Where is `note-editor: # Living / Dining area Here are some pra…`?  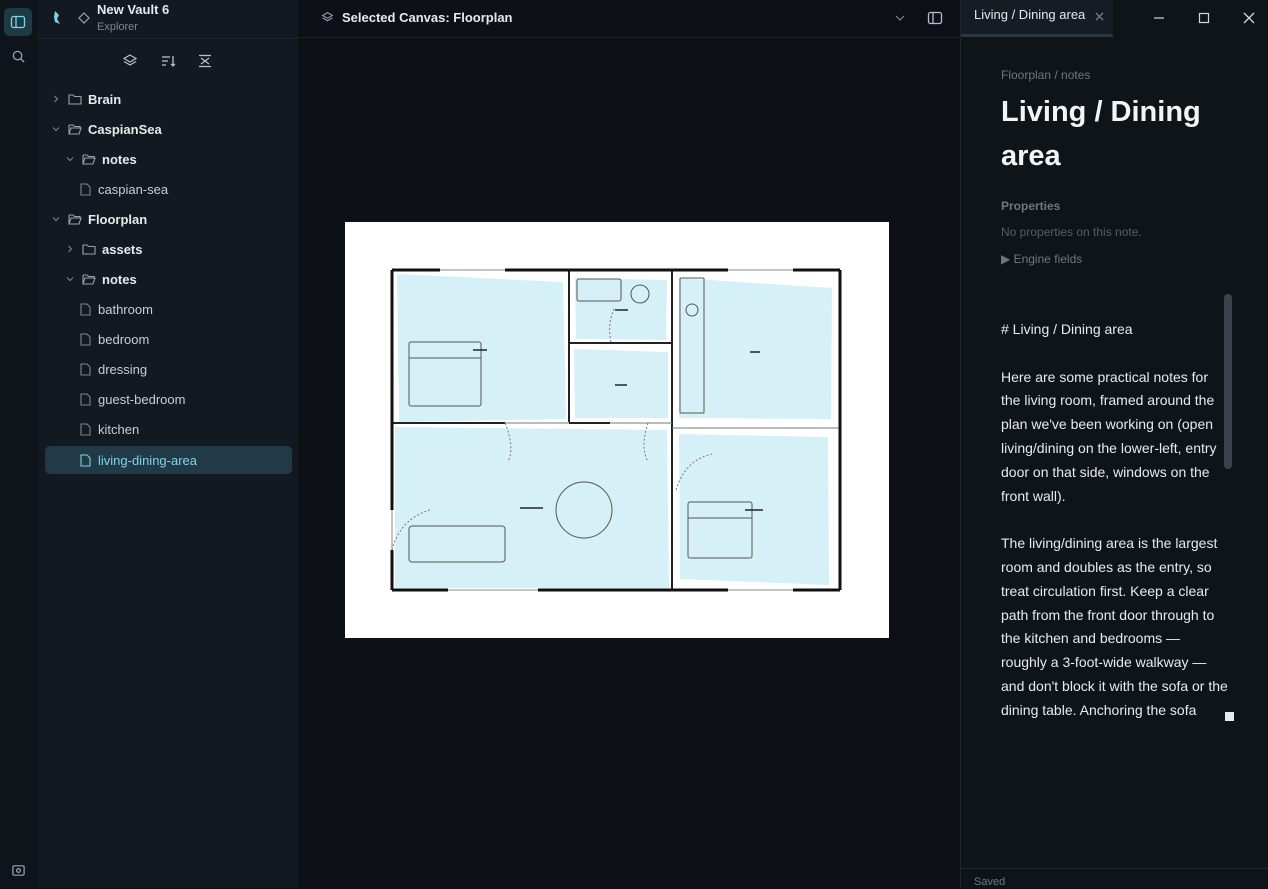 note-editor: # Living / Dining area Here are some pra… is located at coordinates (1115, 532).